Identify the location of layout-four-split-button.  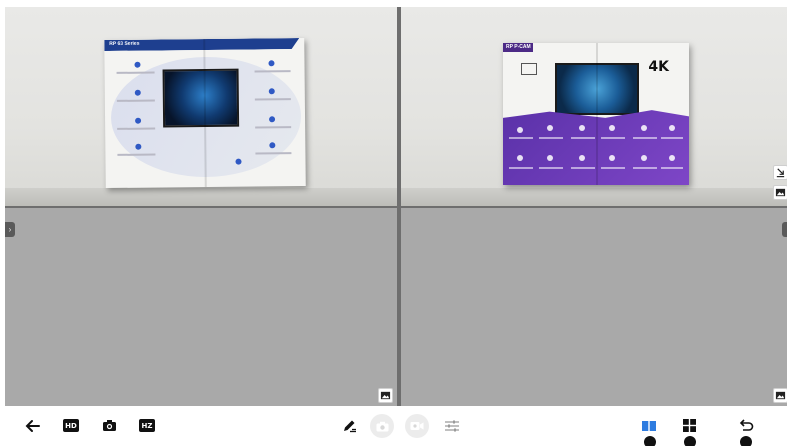
(689, 425).